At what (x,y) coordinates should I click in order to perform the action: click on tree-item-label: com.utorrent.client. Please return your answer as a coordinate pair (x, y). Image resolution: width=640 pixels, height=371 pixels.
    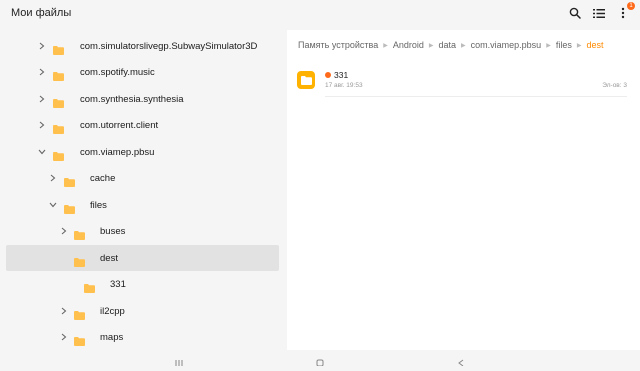
    Looking at the image, I should click on (119, 125).